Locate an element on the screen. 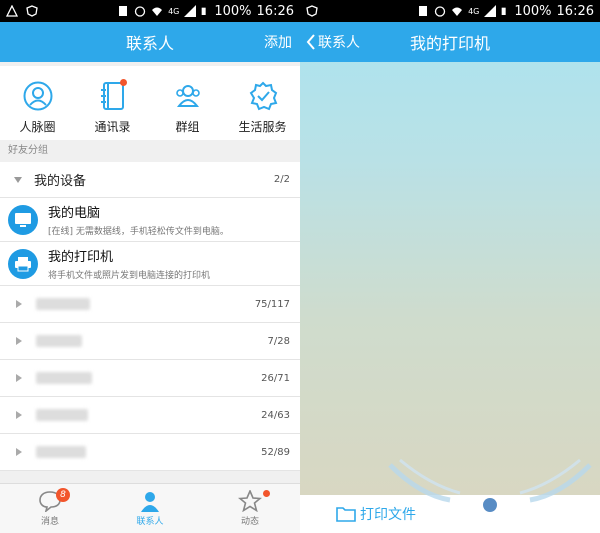 The width and height of the screenshot is (600, 533). device-name: 我的电脑 is located at coordinates (74, 213).